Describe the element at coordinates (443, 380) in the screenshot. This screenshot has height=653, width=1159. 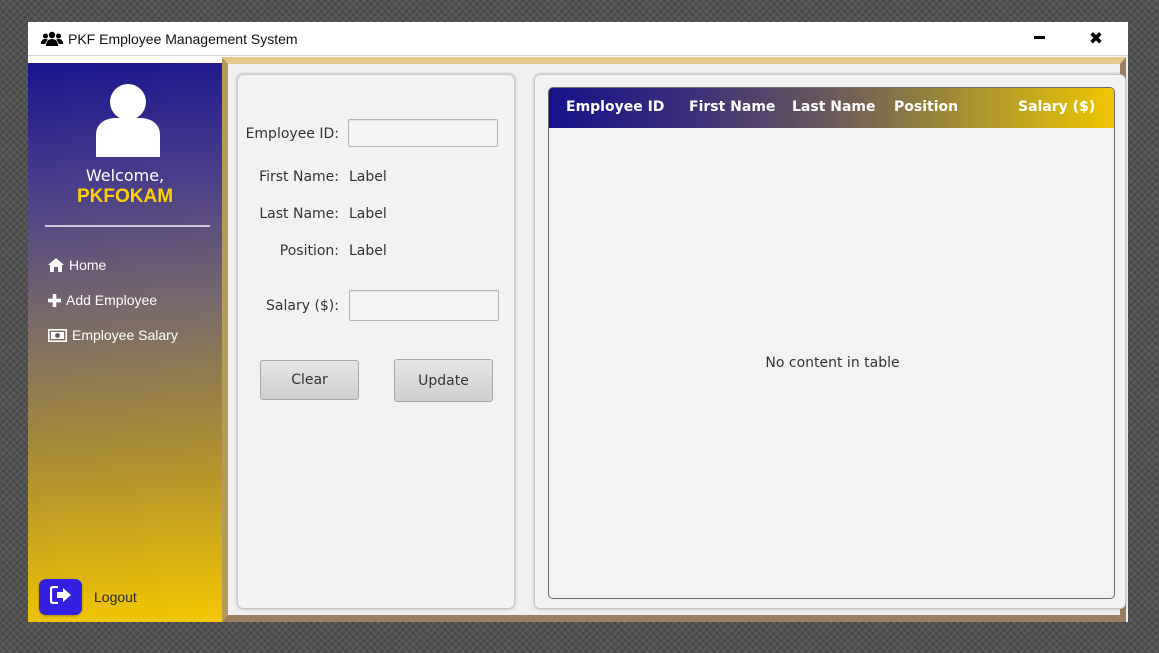
I see `update-button: Update` at that location.